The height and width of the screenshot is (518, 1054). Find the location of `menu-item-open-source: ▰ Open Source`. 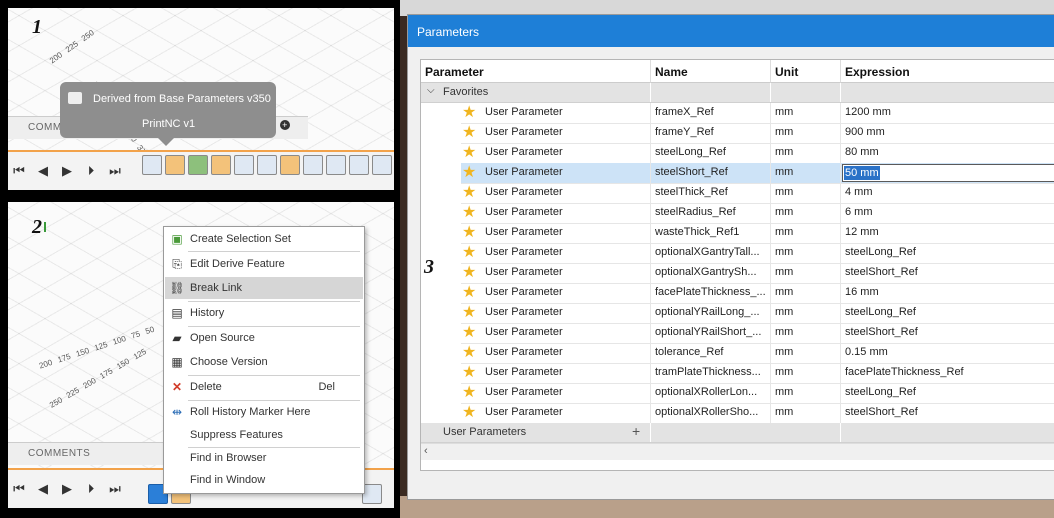

menu-item-open-source: ▰ Open Source is located at coordinates (264, 338).